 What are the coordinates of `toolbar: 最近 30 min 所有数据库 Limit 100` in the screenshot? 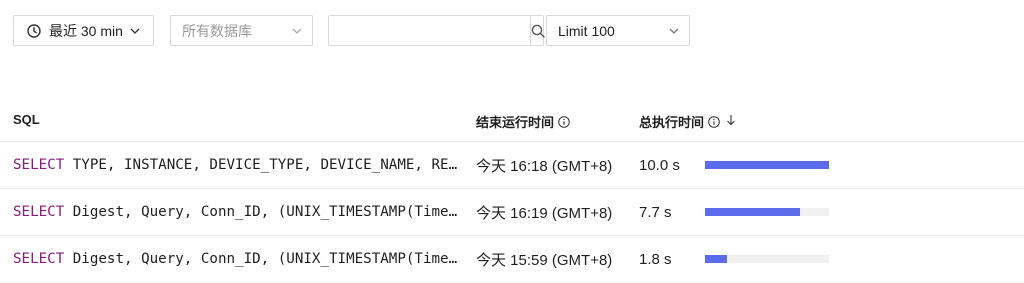 It's located at (518, 30).